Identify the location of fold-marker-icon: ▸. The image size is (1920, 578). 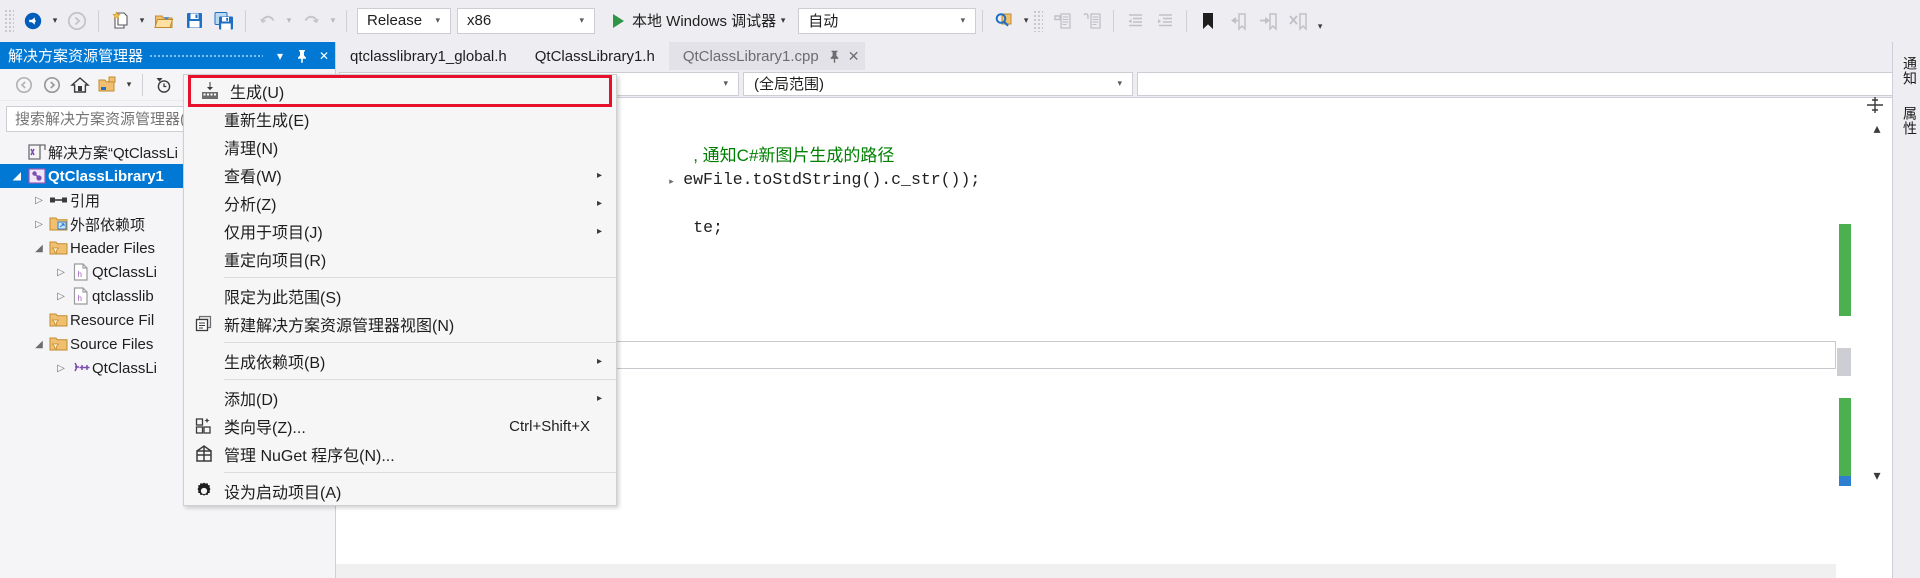
(676, 181).